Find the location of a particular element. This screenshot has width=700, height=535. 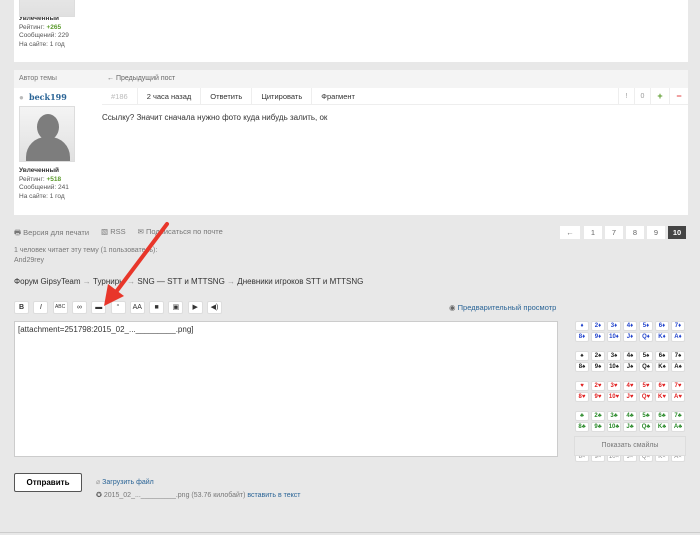

arrow-shaft is located at coordinates (141, 258).